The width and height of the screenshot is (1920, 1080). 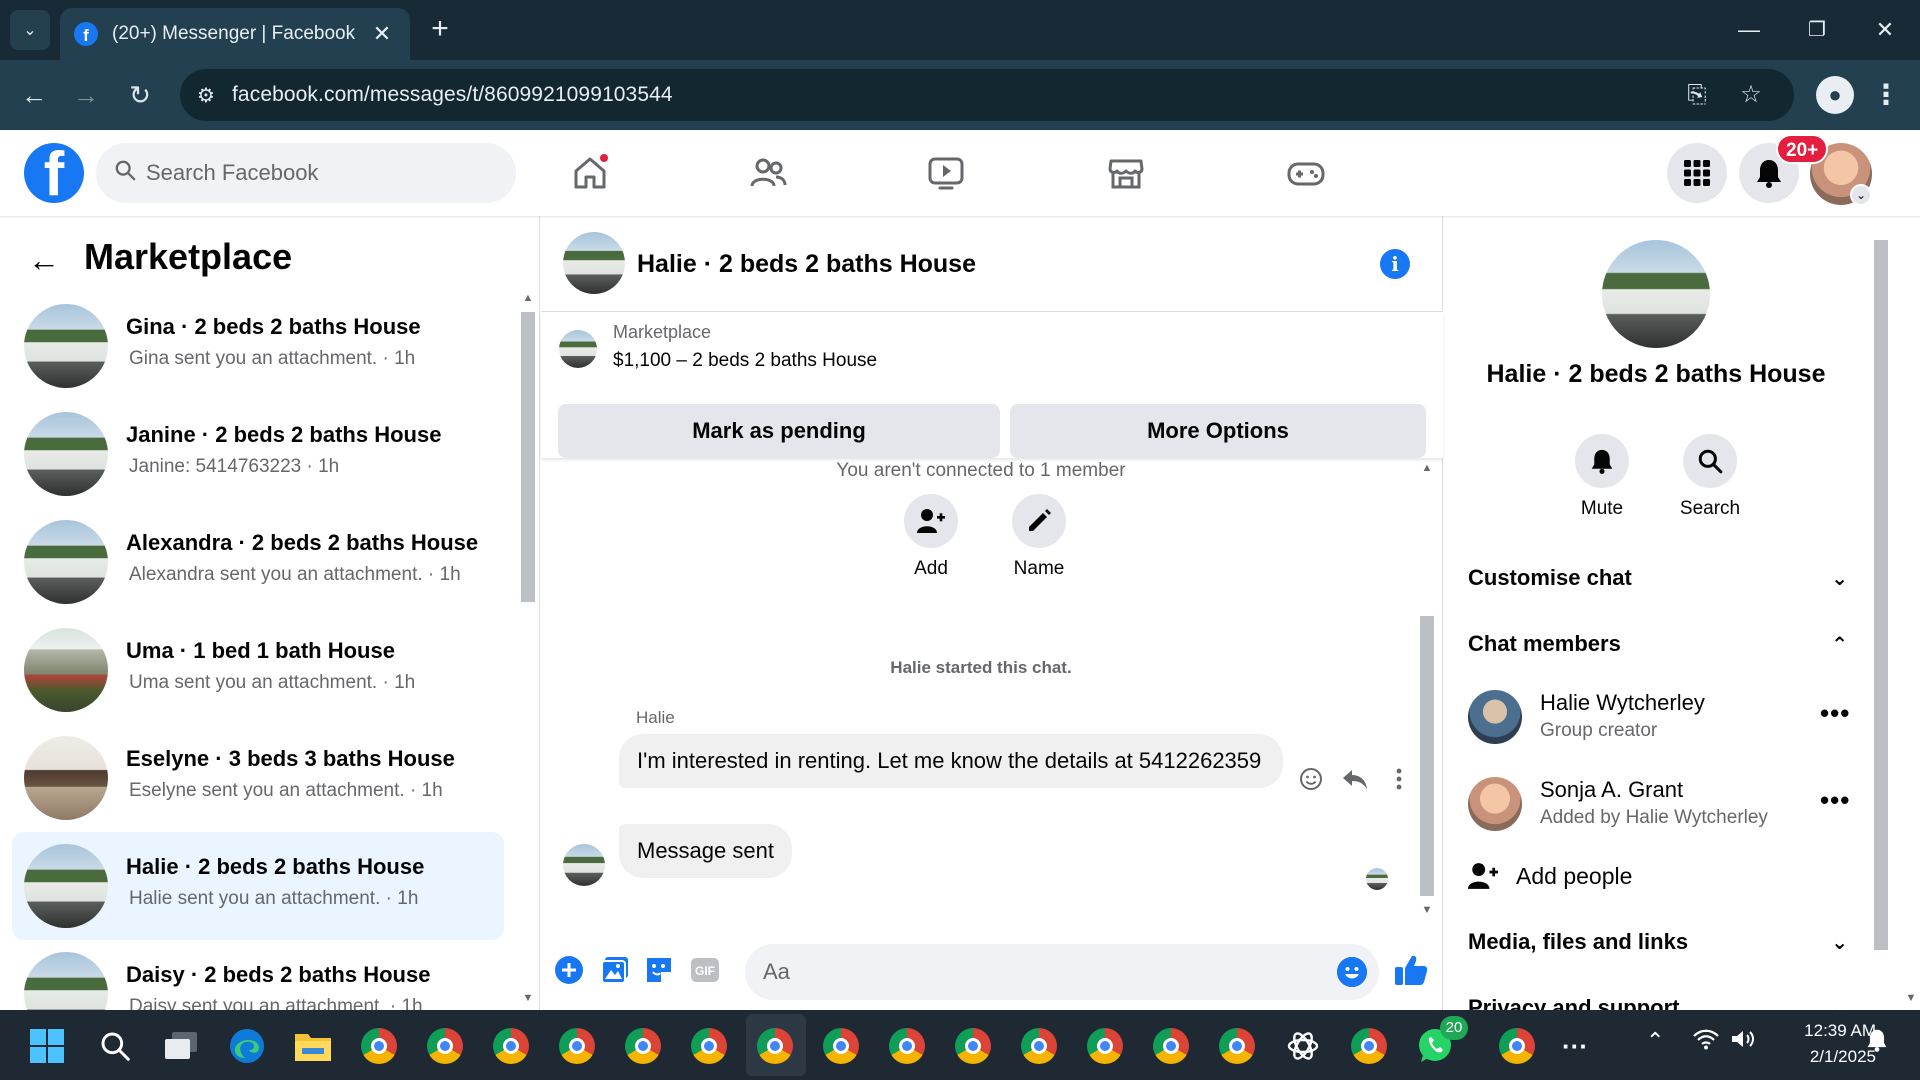 What do you see at coordinates (1495, 717) in the screenshot?
I see `member-avatar` at bounding box center [1495, 717].